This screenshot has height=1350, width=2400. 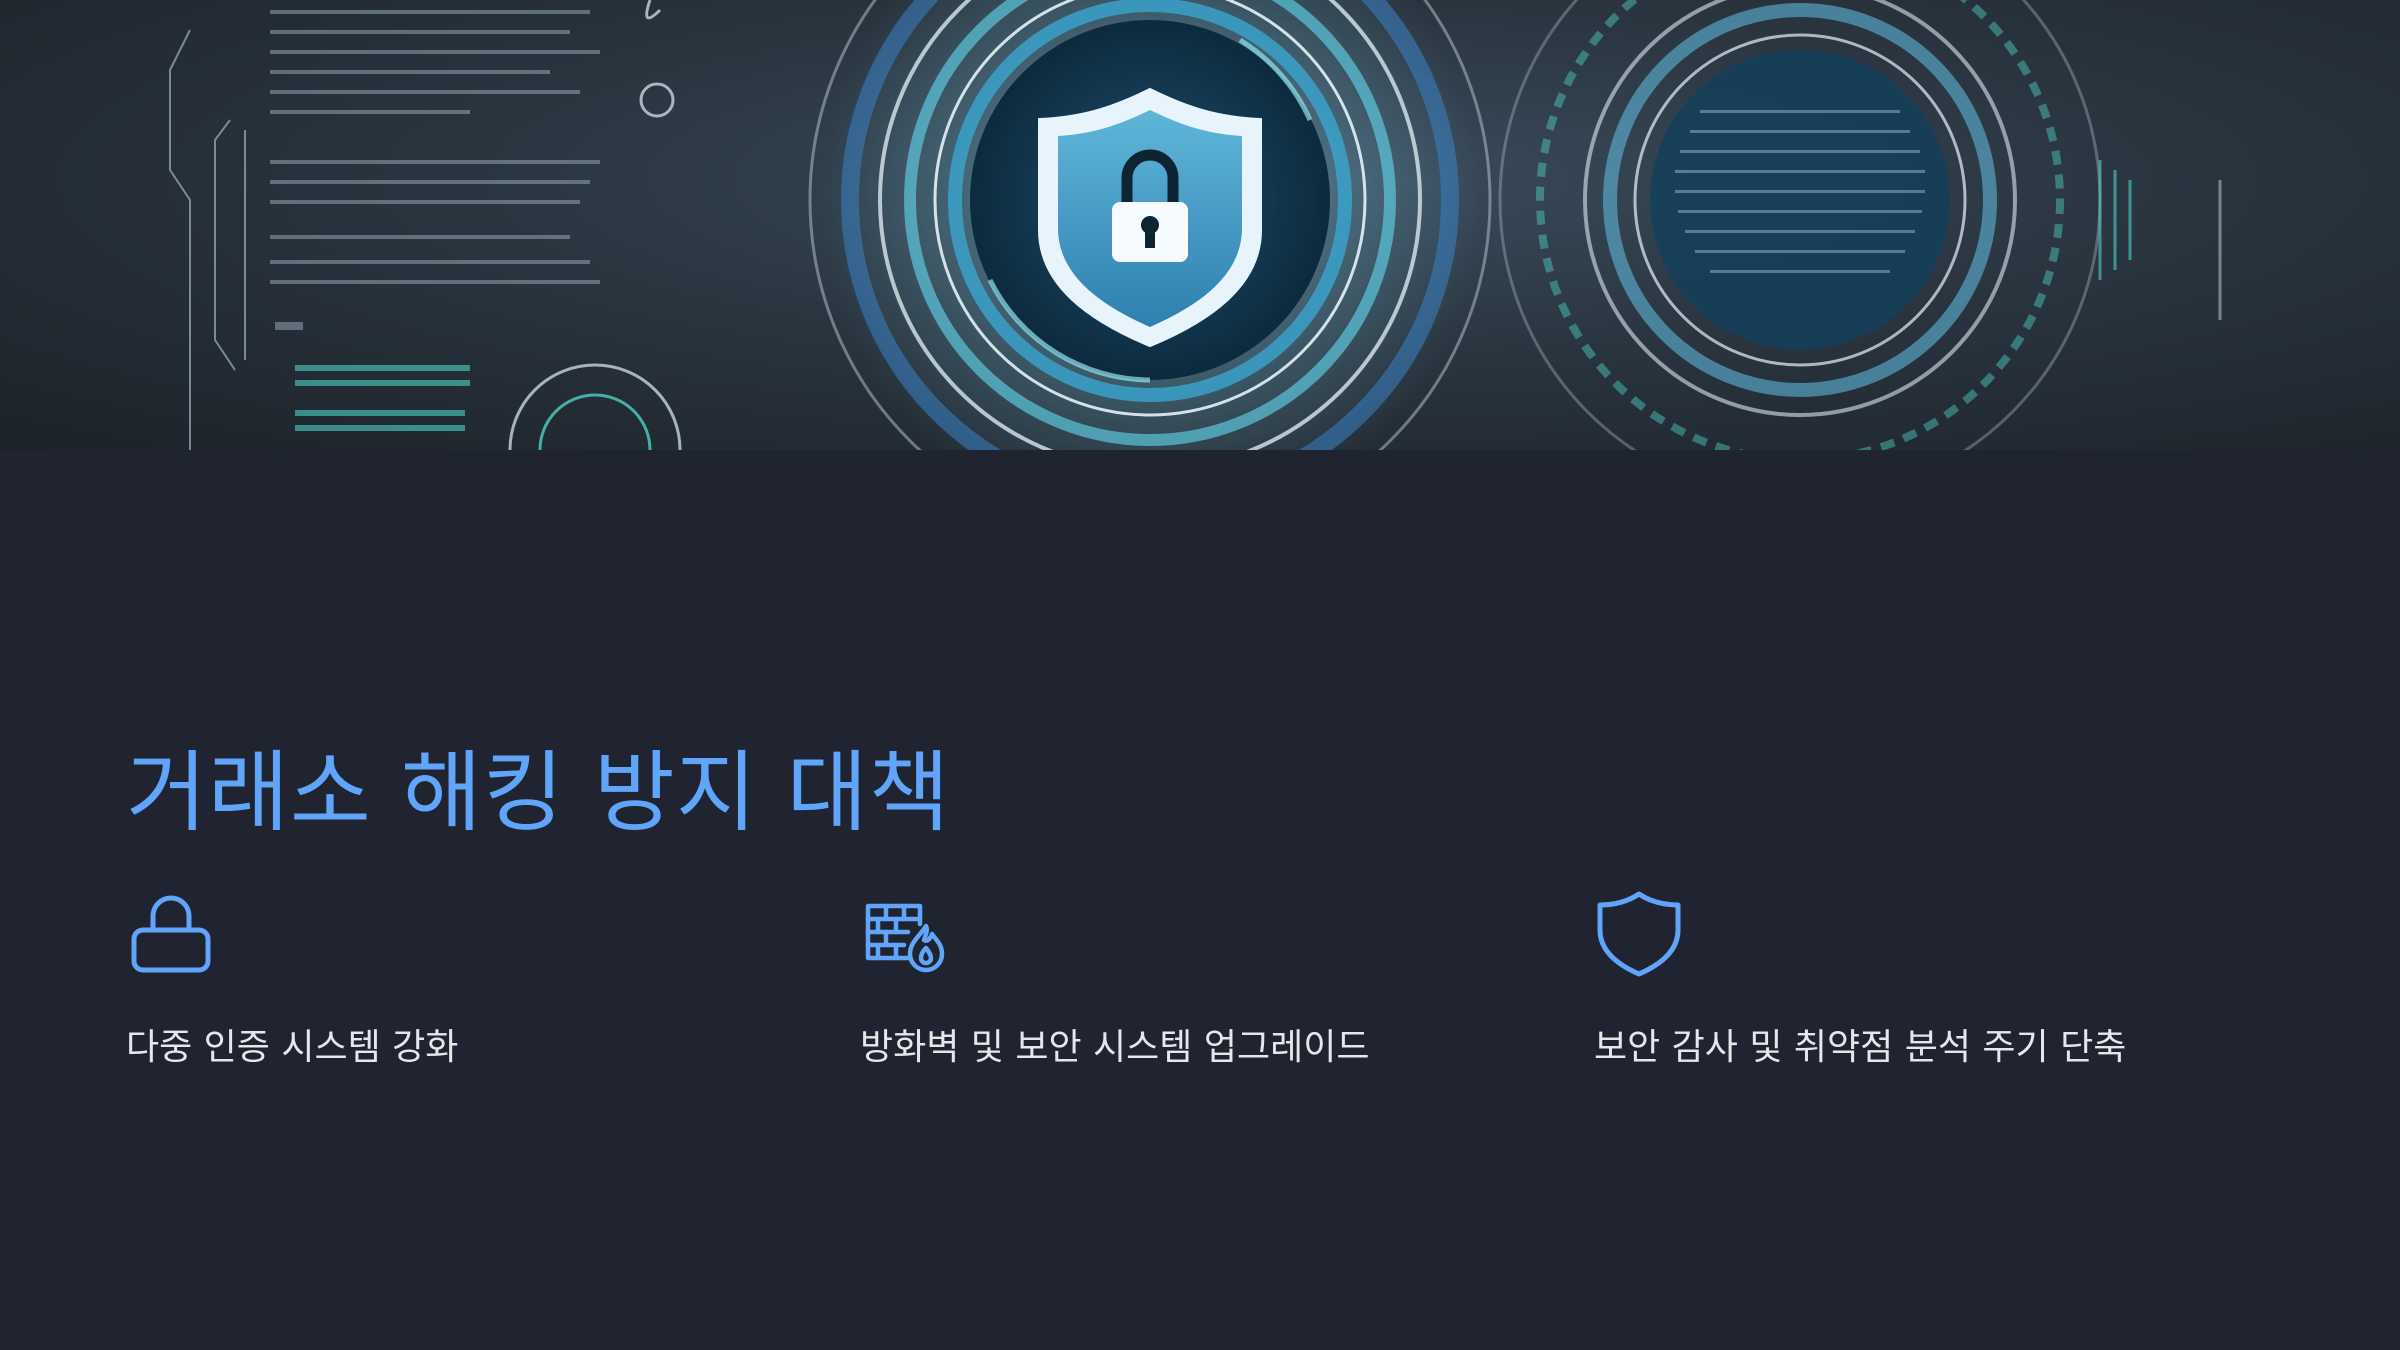 What do you see at coordinates (476, 978) in the screenshot?
I see `feature-mfa: 다중 인증 시스템 강화` at bounding box center [476, 978].